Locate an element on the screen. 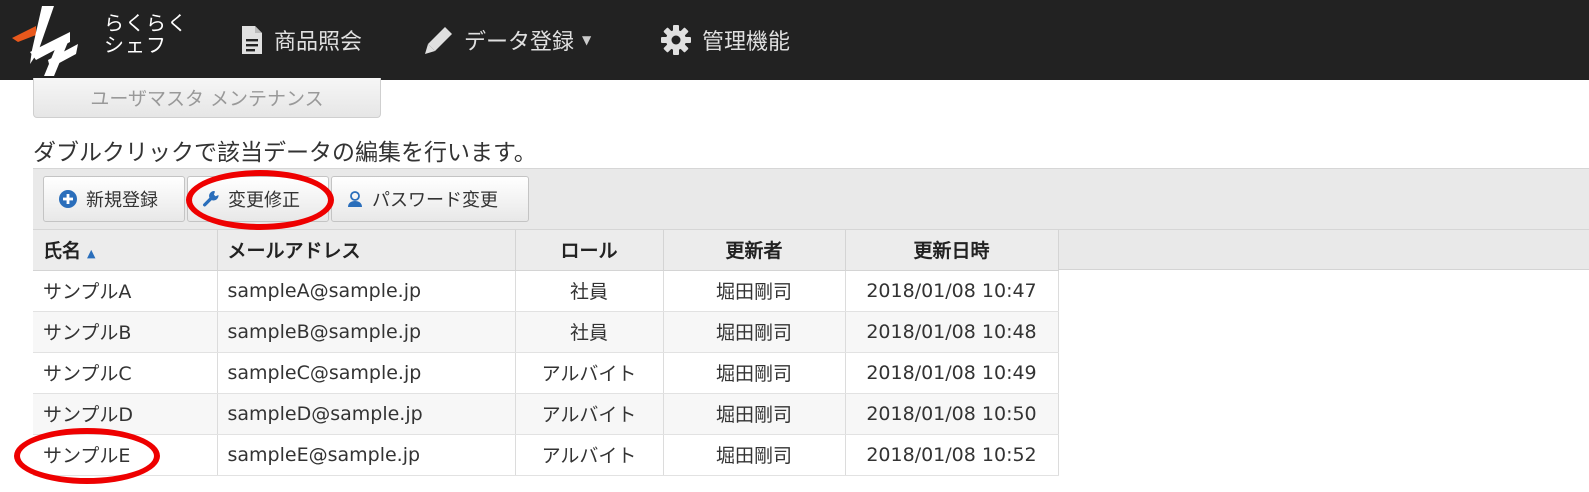 The image size is (1589, 492). table-header-row: 氏名 ▲ メールアドレス ロール 更新者 更新日時 is located at coordinates (546, 250).